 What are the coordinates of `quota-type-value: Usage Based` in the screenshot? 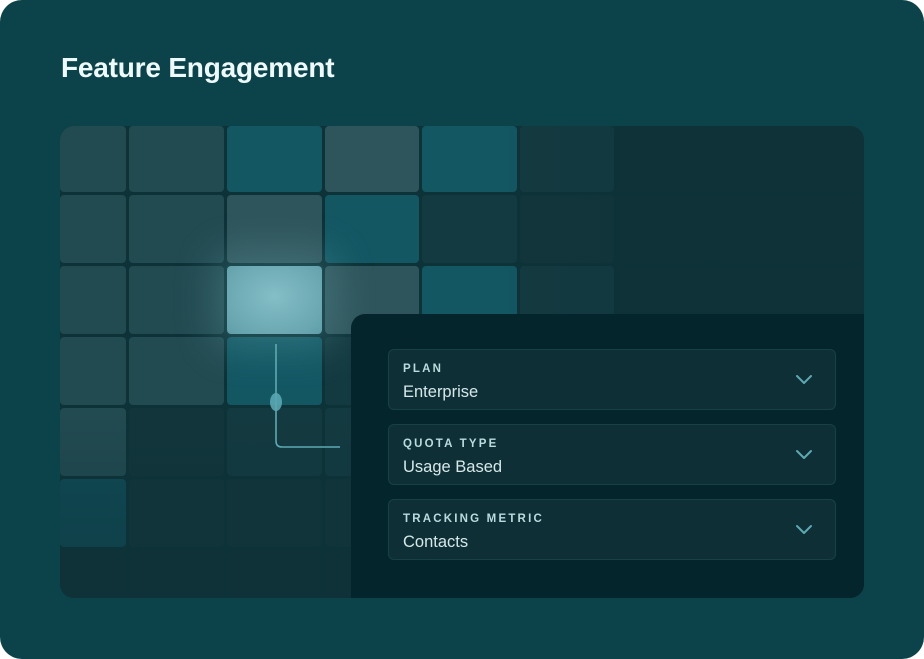 It's located at (453, 467).